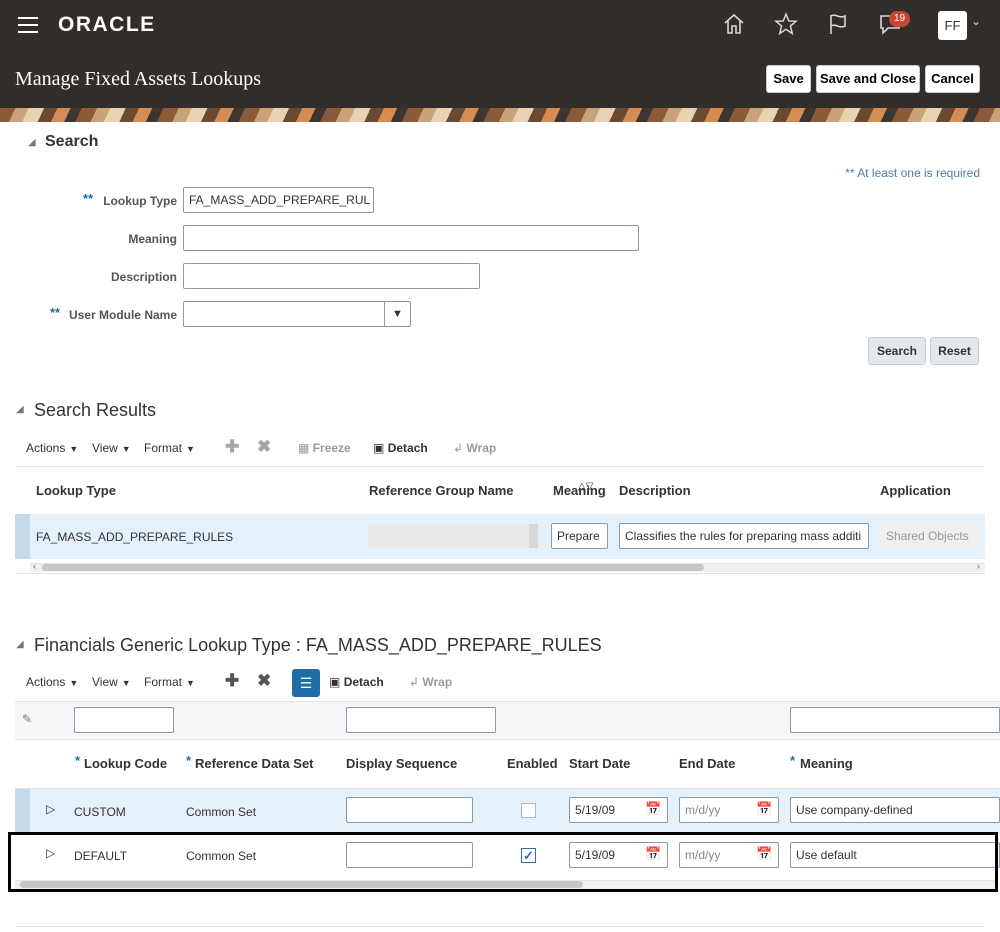  I want to click on col-reference-data-set: Reference Data Set, so click(254, 763).